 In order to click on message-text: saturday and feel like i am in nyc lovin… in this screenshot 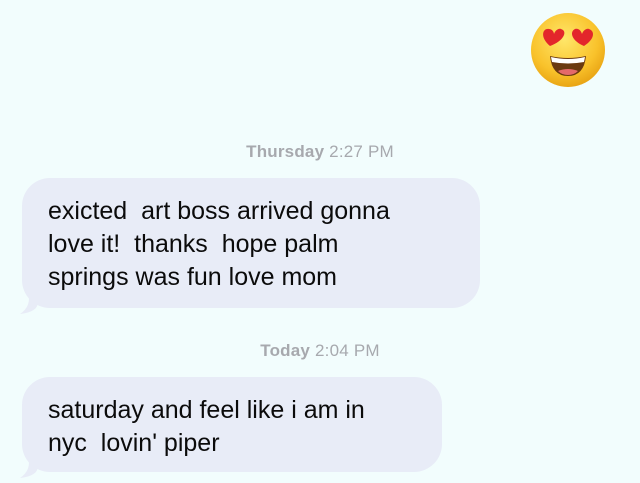, I will do `click(232, 424)`.